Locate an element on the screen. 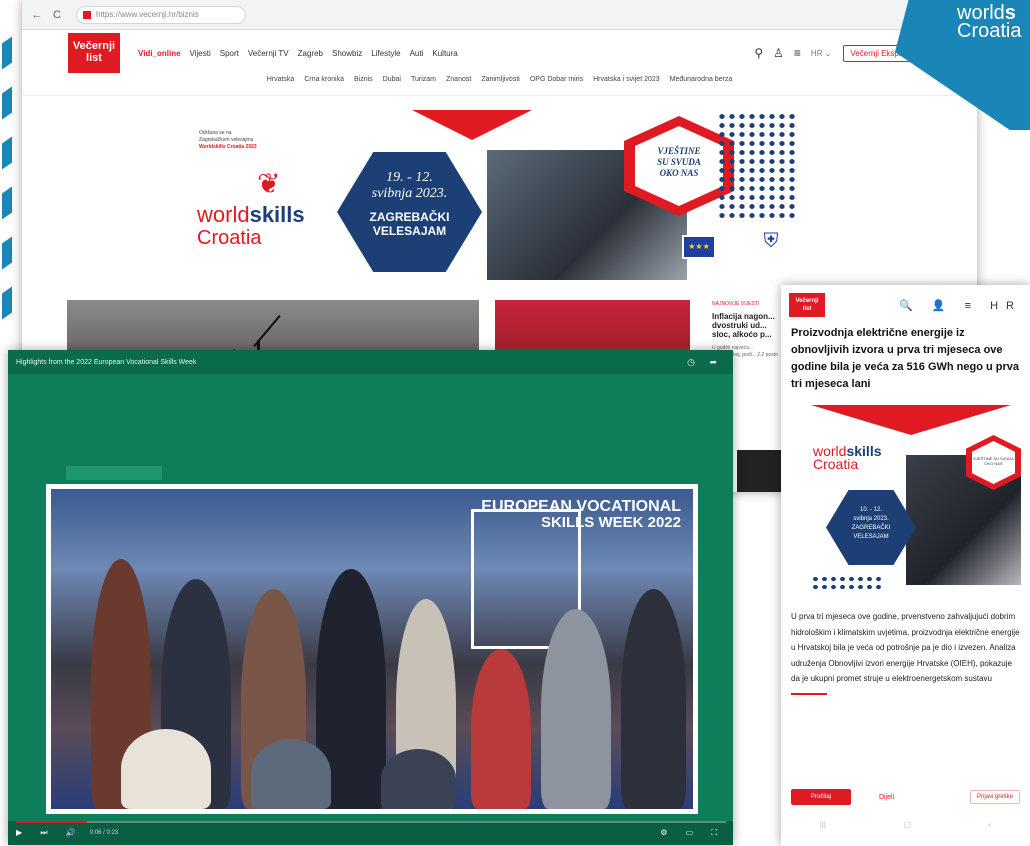 Image resolution: width=1030 pixels, height=846 pixels. video-tab is located at coordinates (114, 473).